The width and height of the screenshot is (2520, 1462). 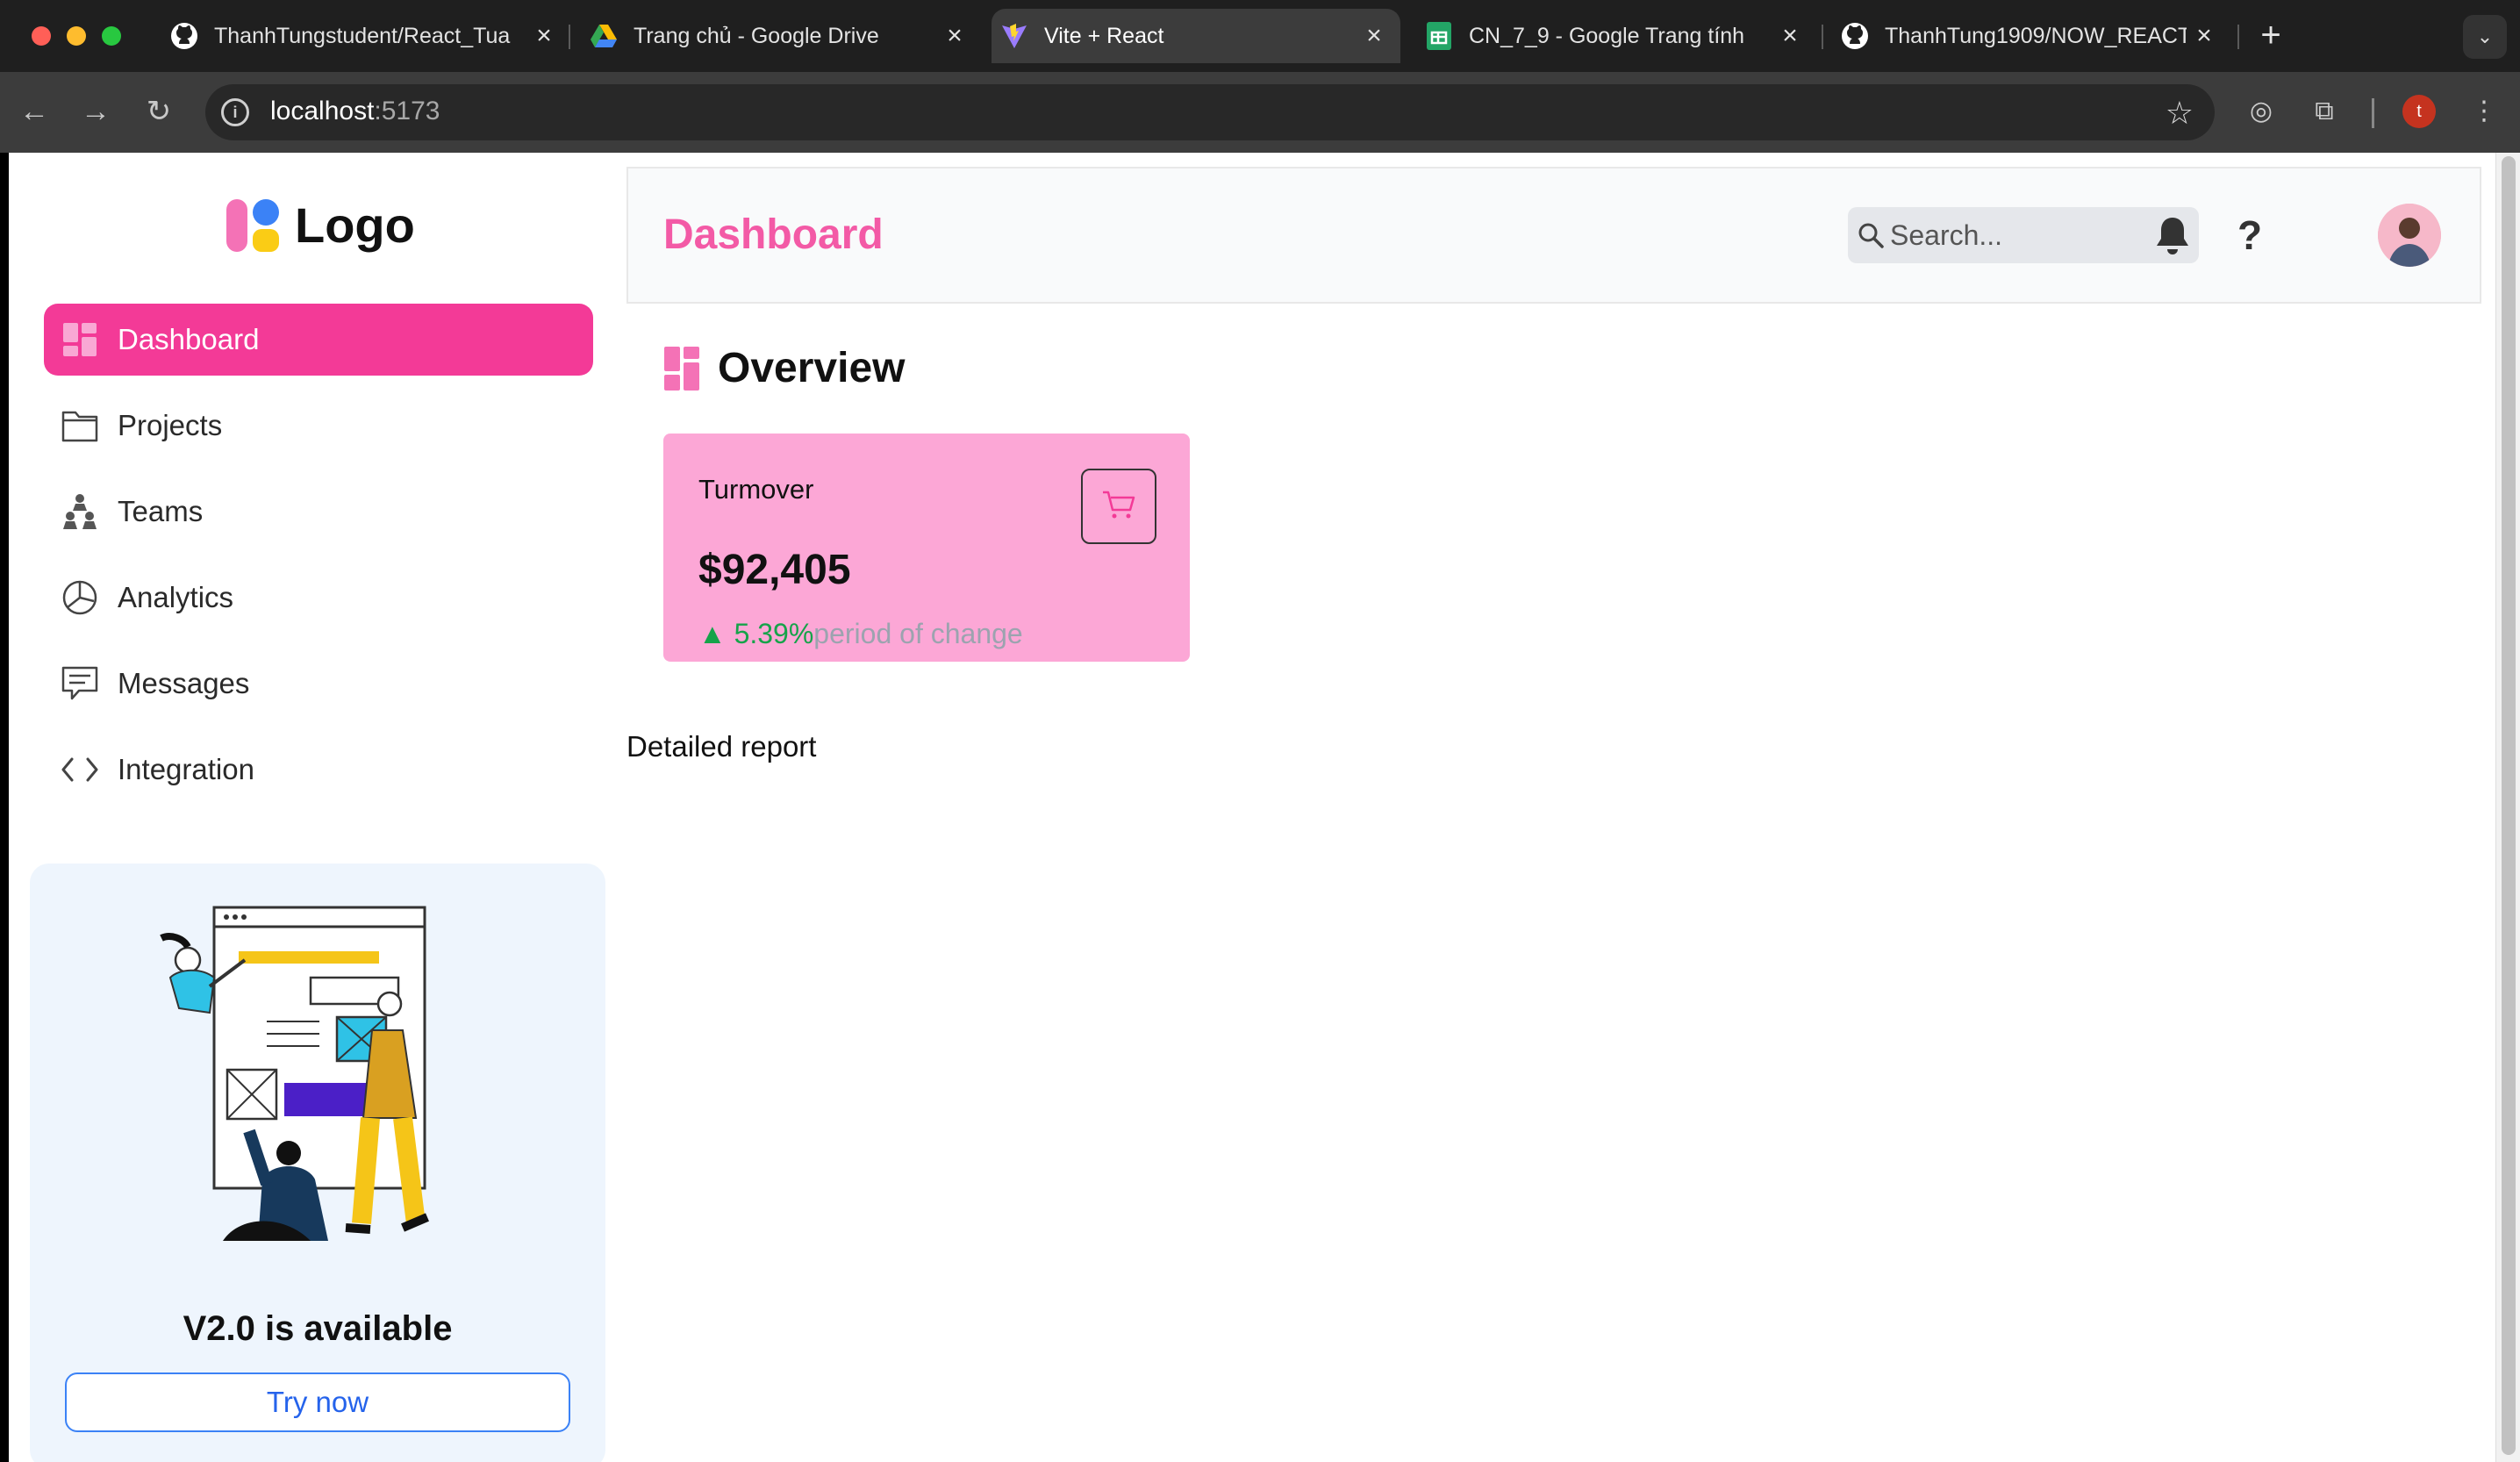 What do you see at coordinates (41, 36) in the screenshot?
I see `window-close-button` at bounding box center [41, 36].